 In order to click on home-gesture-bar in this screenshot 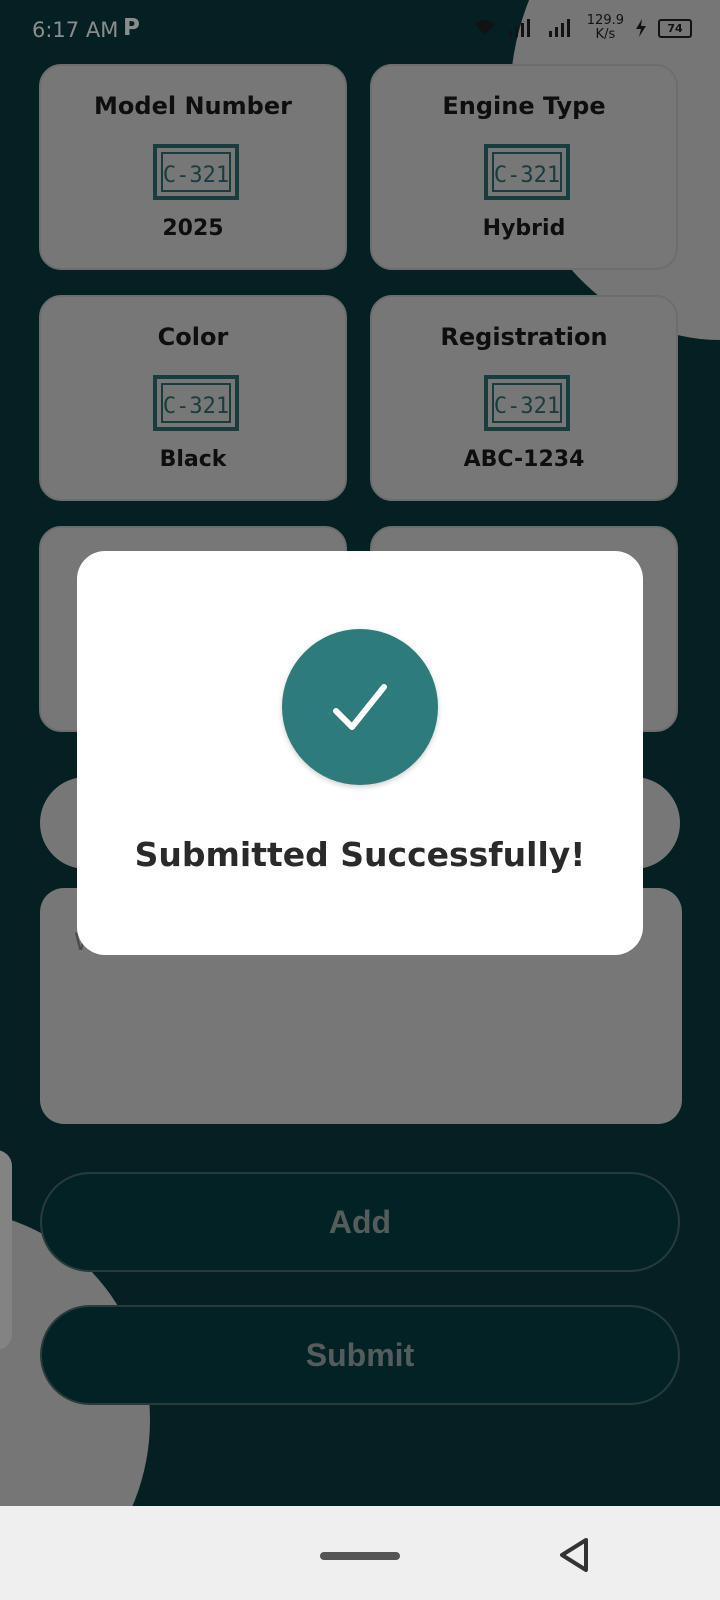, I will do `click(360, 1556)`.